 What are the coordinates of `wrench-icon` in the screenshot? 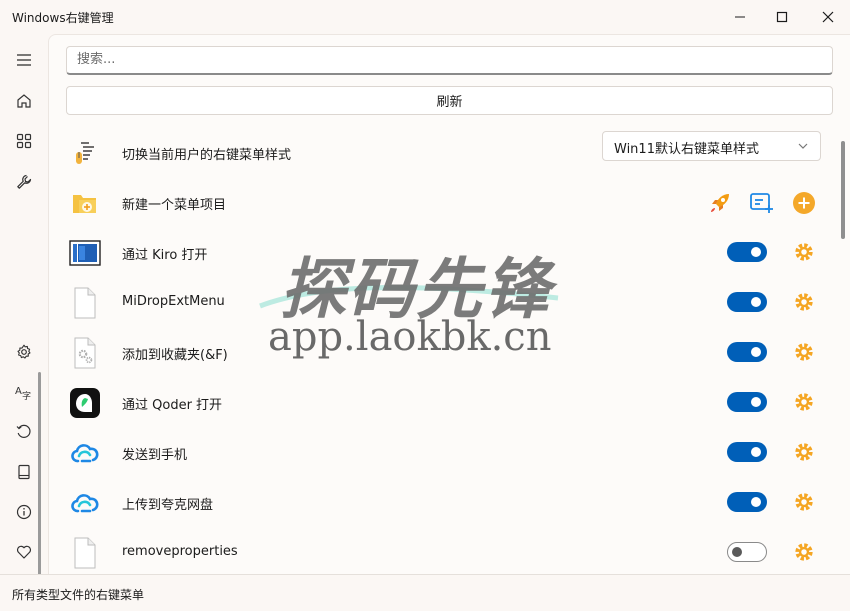 It's located at (24, 181).